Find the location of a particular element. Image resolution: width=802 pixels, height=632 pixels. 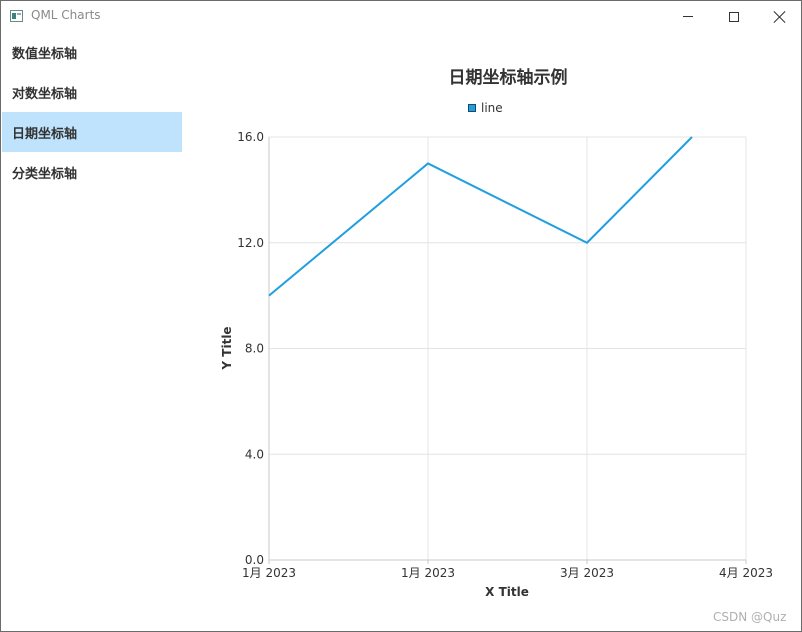

series-layer is located at coordinates (480, 216).